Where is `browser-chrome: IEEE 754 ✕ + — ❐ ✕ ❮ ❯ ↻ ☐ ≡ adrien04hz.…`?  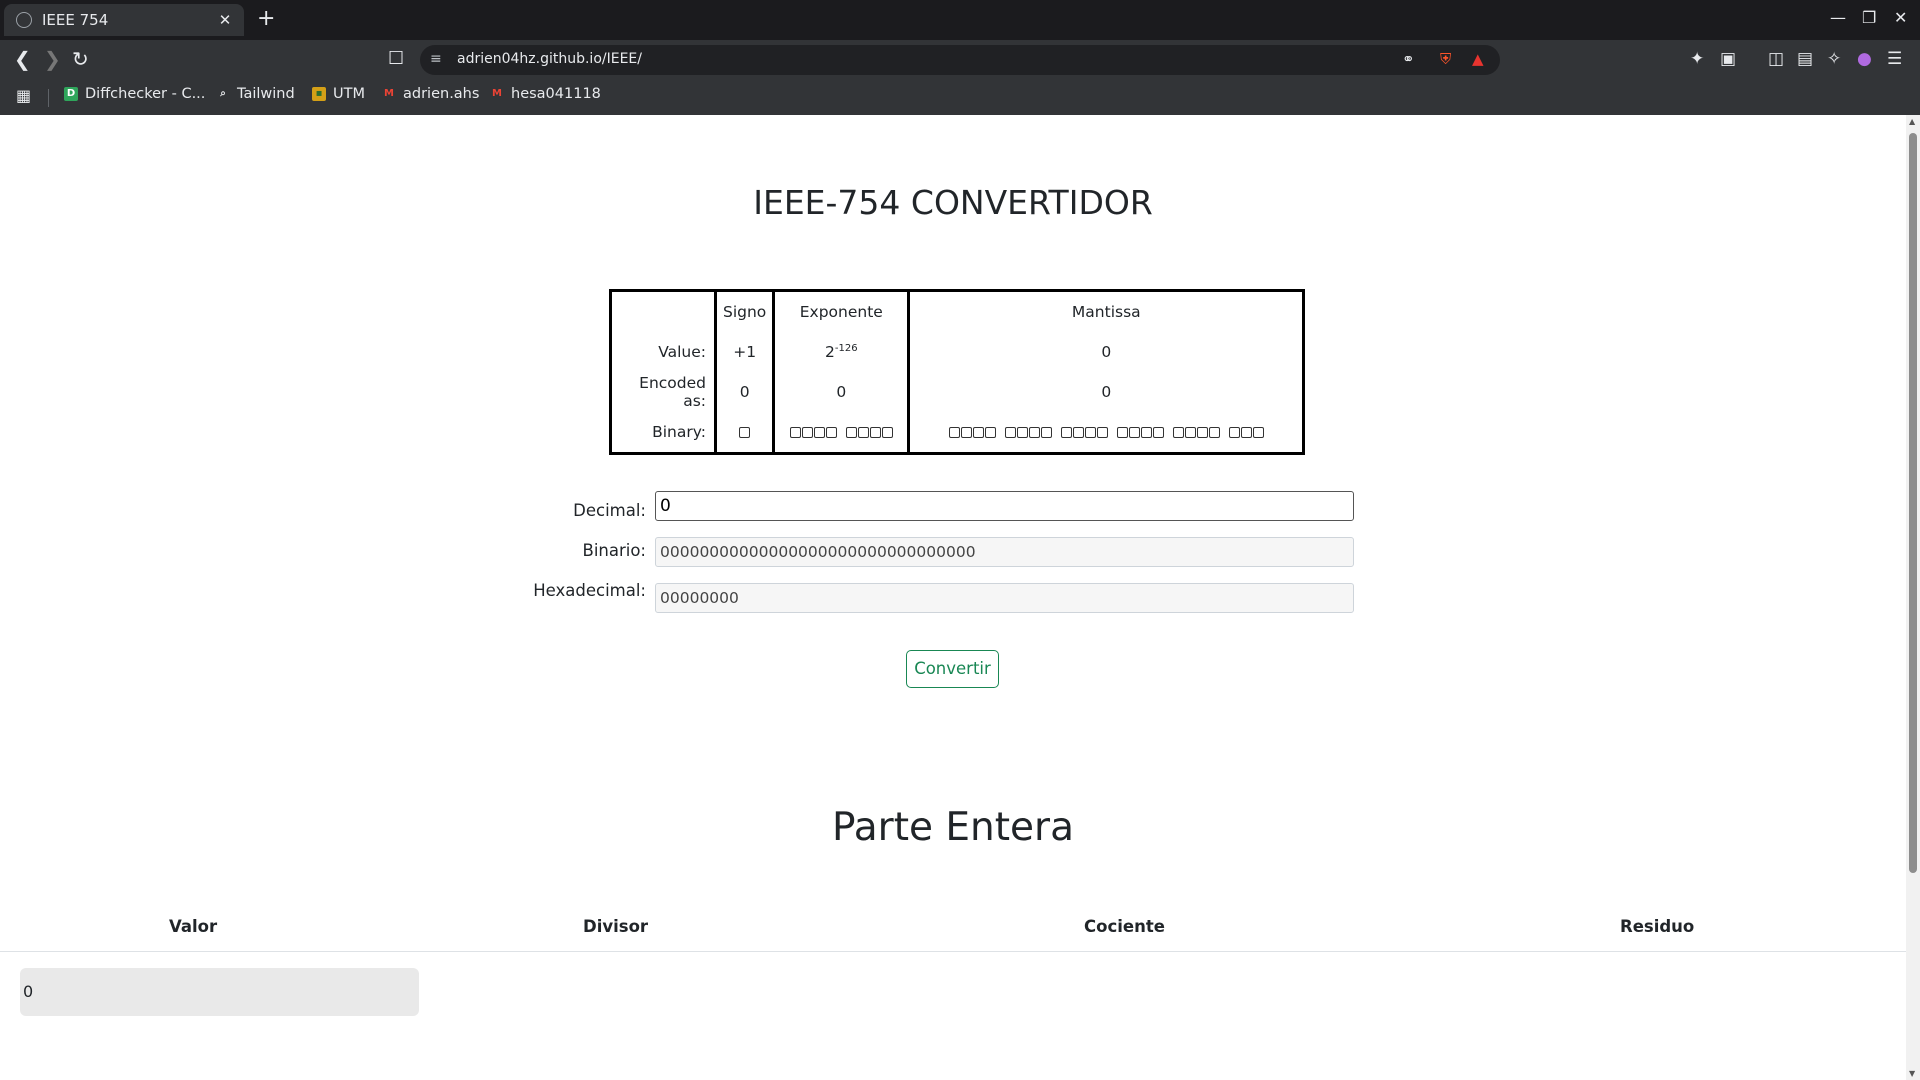 browser-chrome: IEEE 754 ✕ + — ❐ ✕ ❮ ❯ ↻ ☐ ≡ adrien04hz.… is located at coordinates (960, 57).